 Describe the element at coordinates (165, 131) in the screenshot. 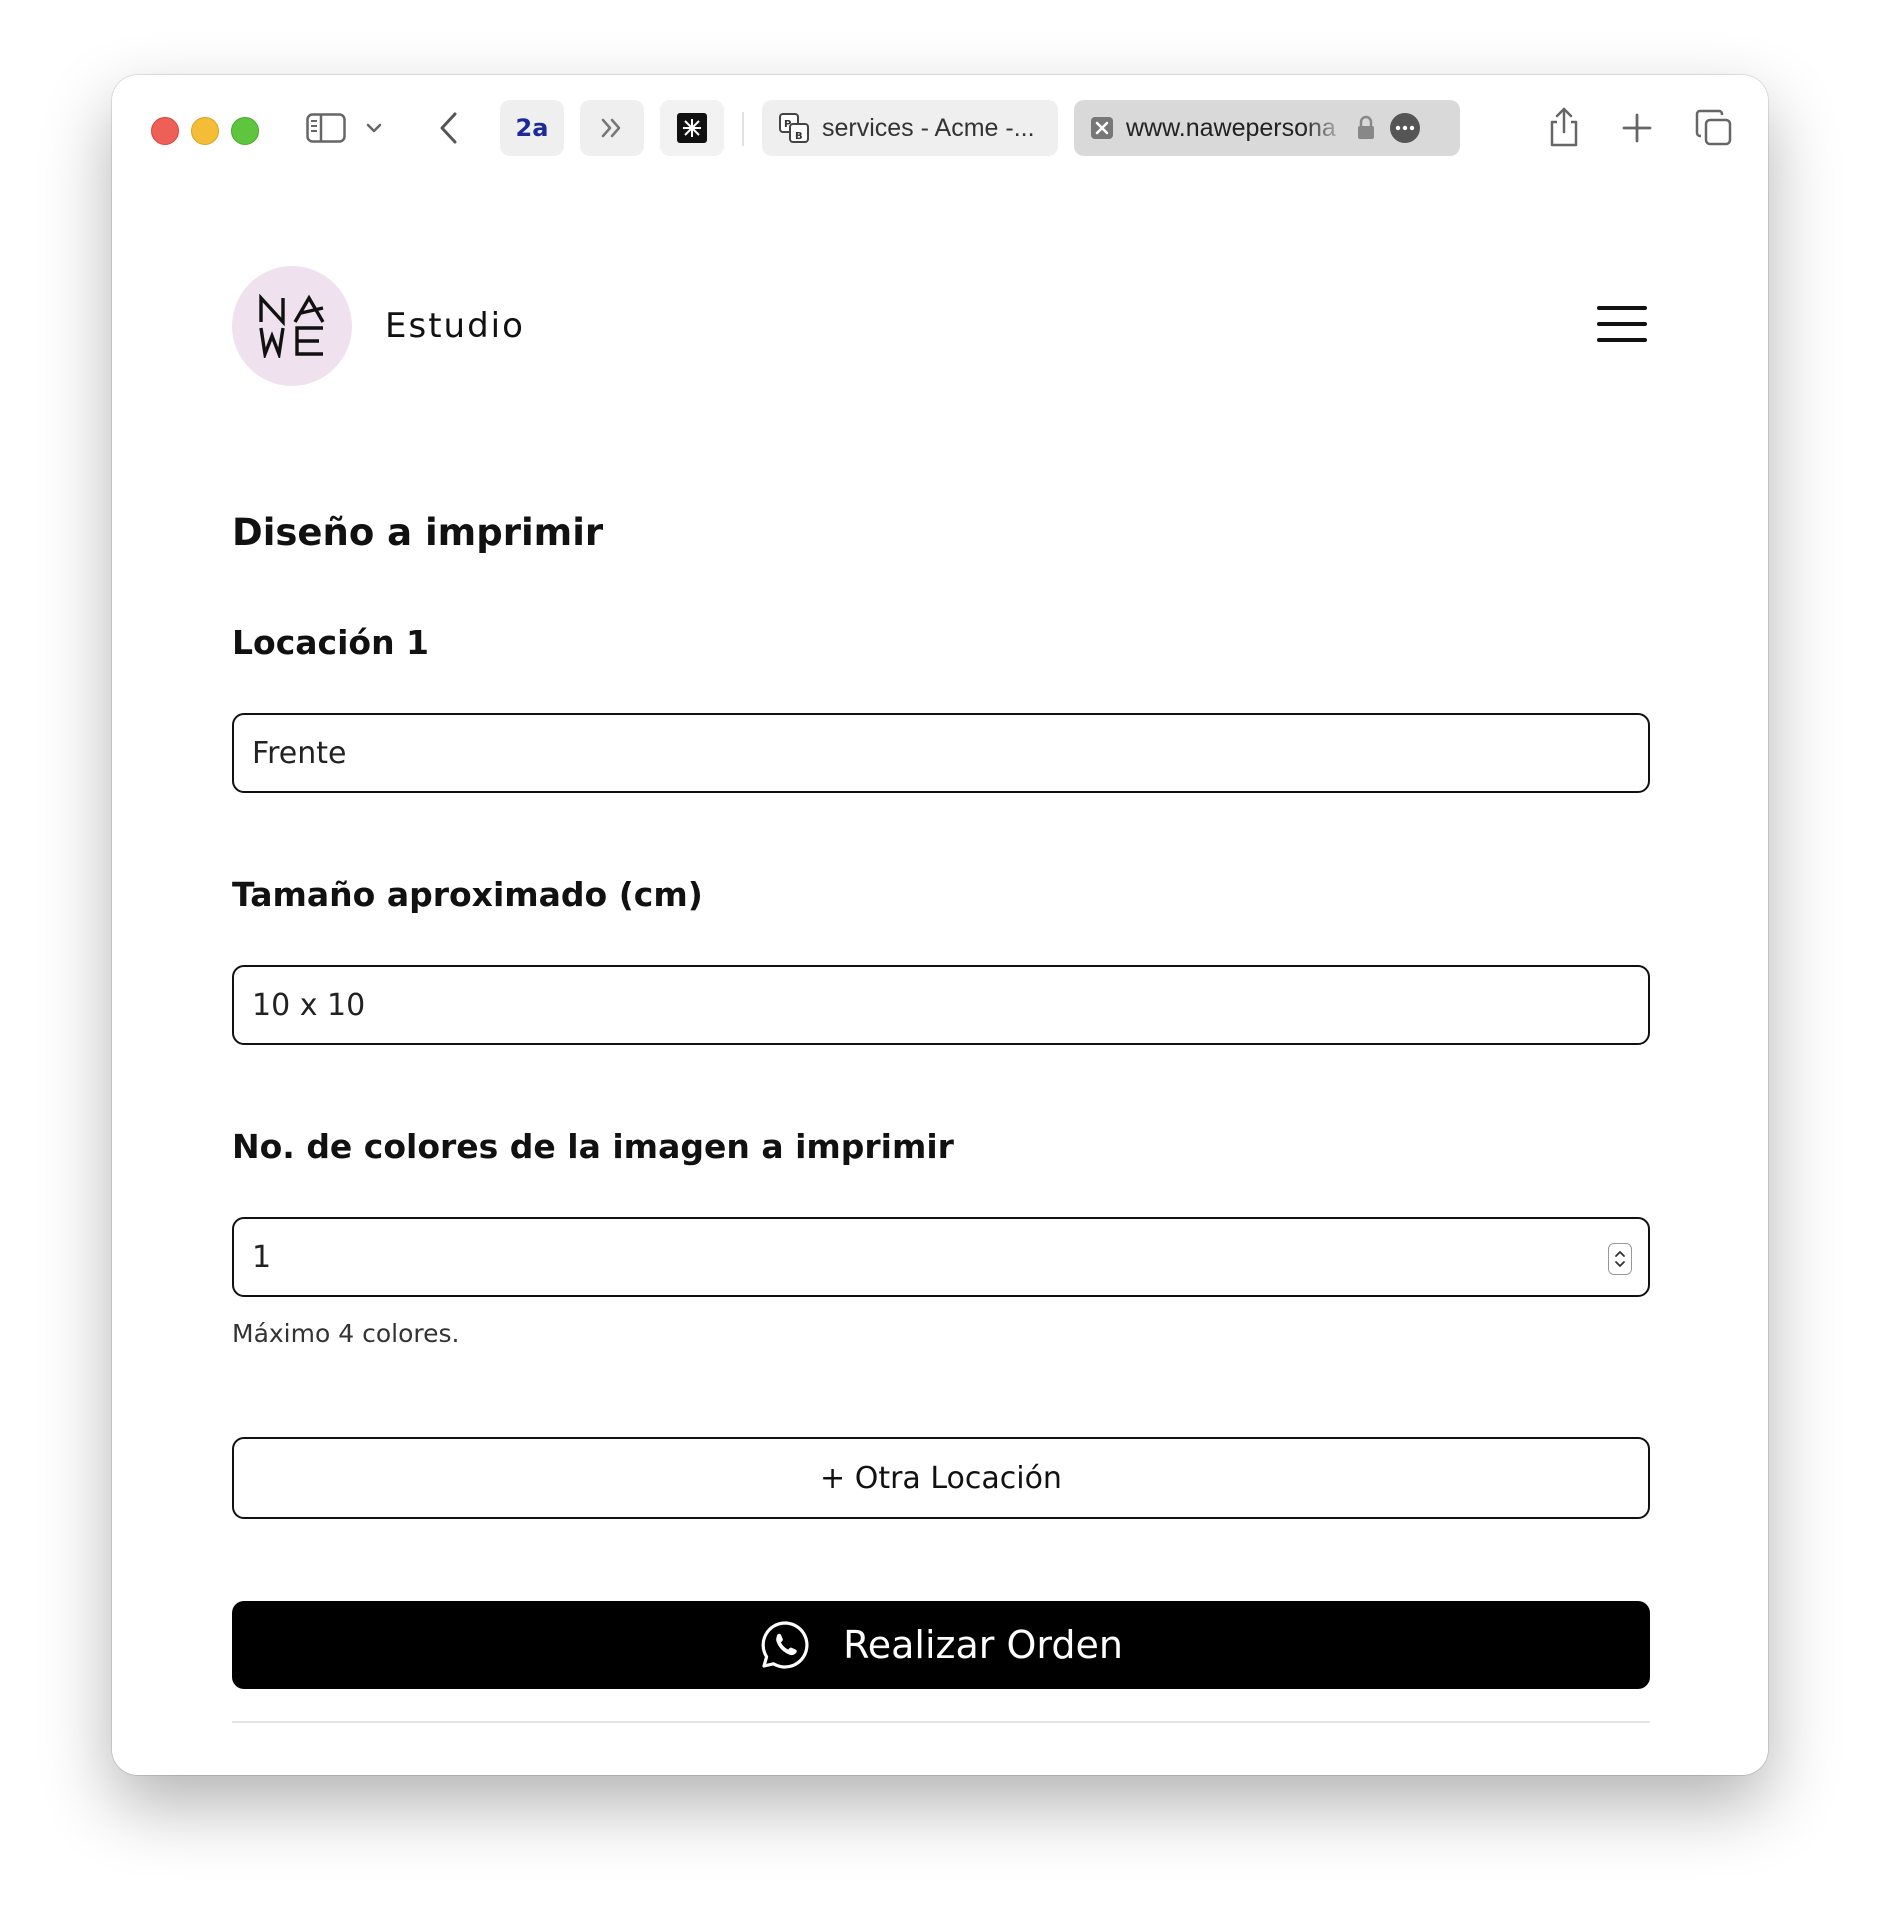

I see `close-window-button` at that location.